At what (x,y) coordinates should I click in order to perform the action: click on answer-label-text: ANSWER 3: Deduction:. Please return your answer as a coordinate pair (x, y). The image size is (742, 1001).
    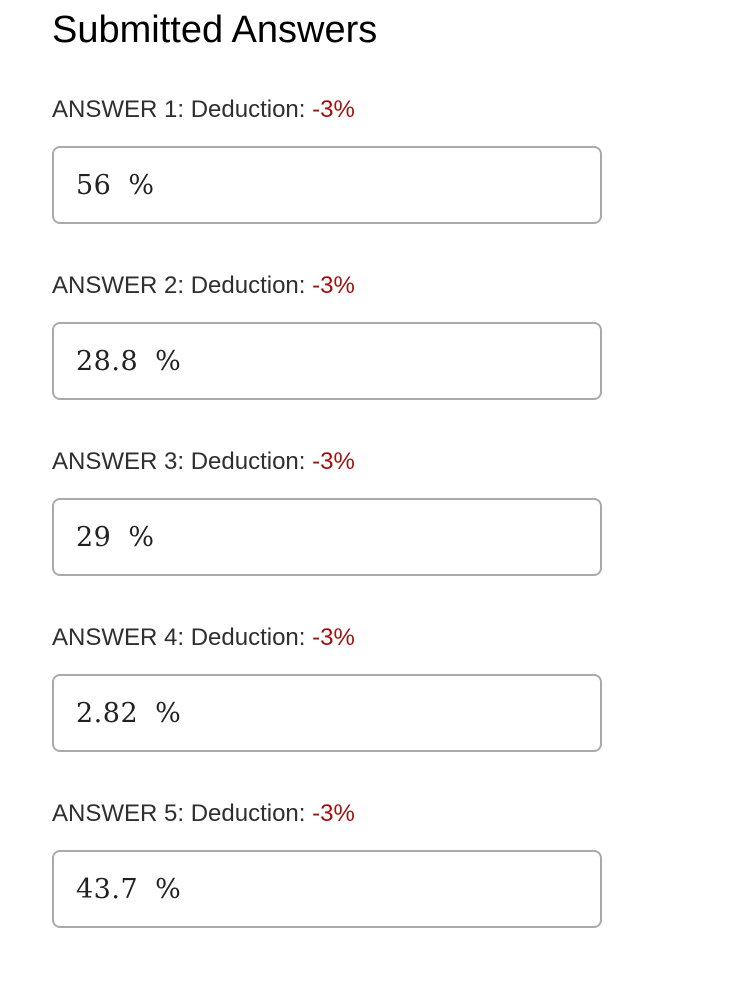
    Looking at the image, I should click on (179, 461).